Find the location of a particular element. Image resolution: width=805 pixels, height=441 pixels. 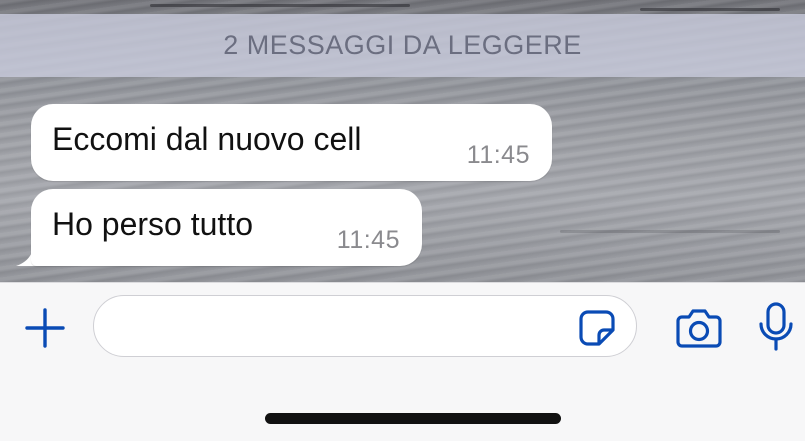

message-bubble: Eccomi dal nuovo cell 11:45 is located at coordinates (291, 142).